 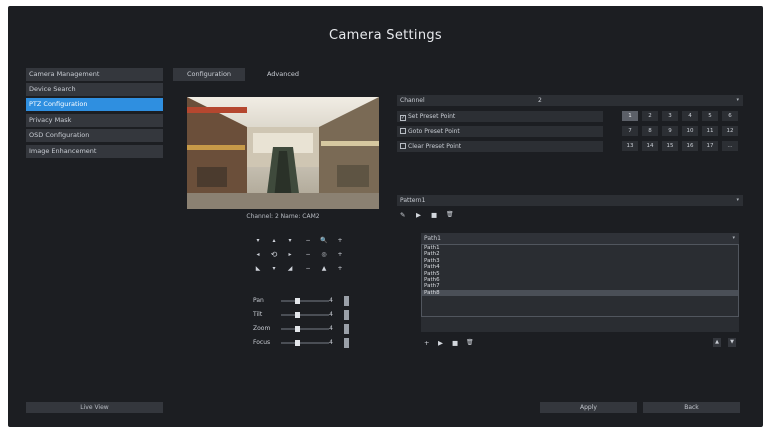 What do you see at coordinates (290, 240) in the screenshot?
I see `pan-up-right-button: ▾` at bounding box center [290, 240].